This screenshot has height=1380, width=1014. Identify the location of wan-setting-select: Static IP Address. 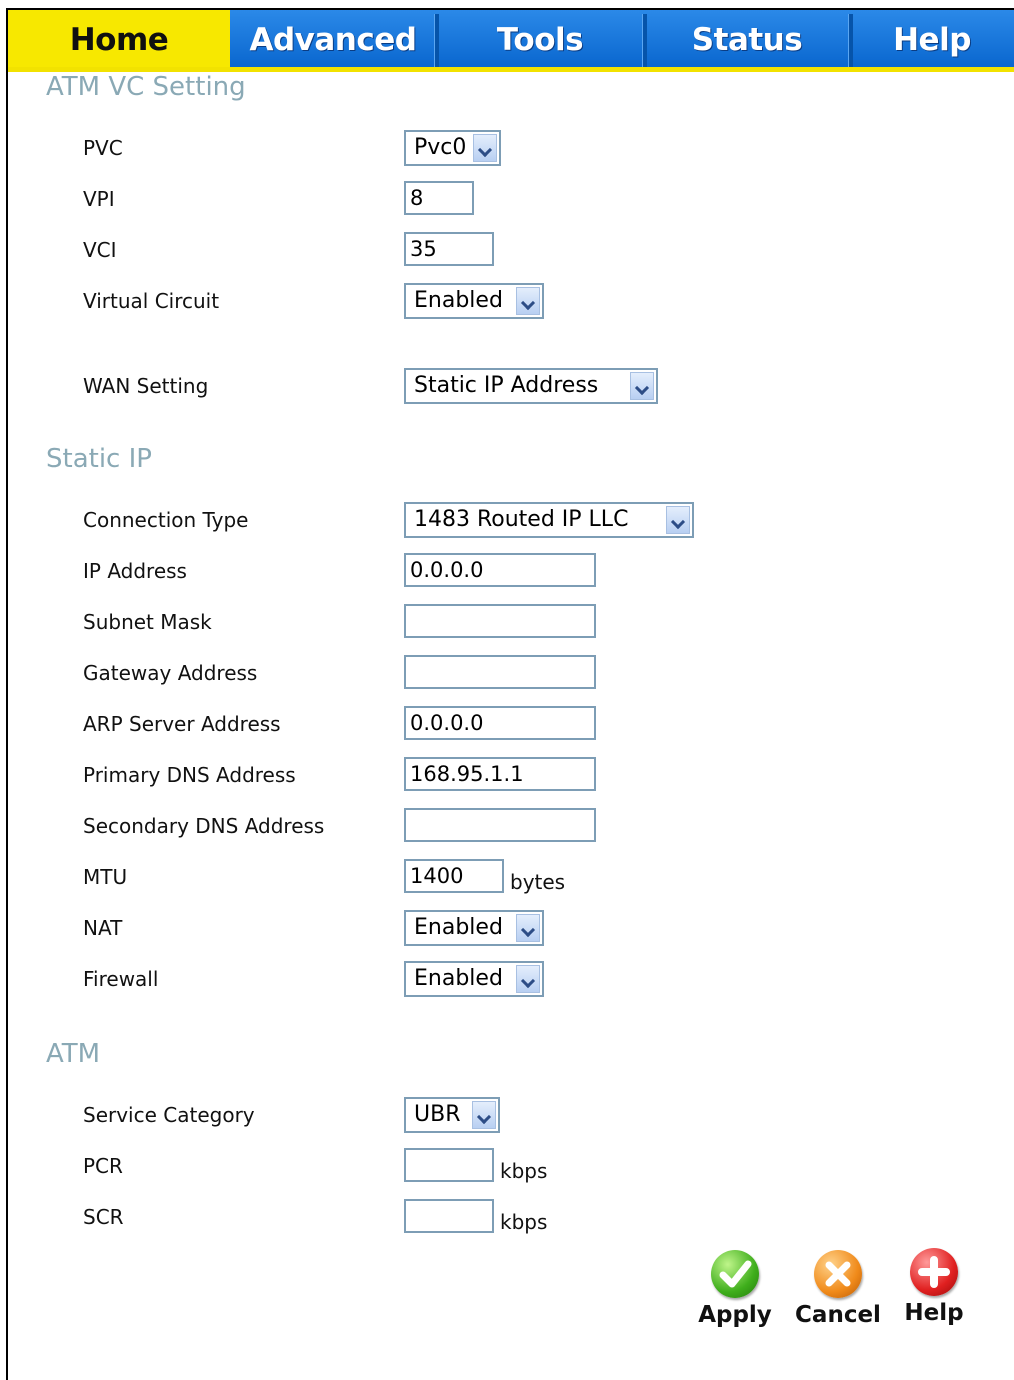
(531, 386).